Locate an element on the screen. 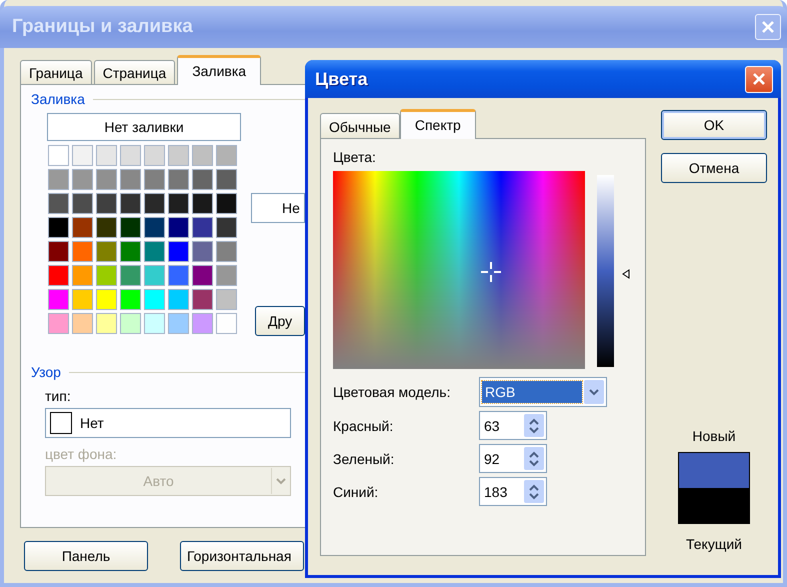  number-field: 183 is located at coordinates (513, 491).